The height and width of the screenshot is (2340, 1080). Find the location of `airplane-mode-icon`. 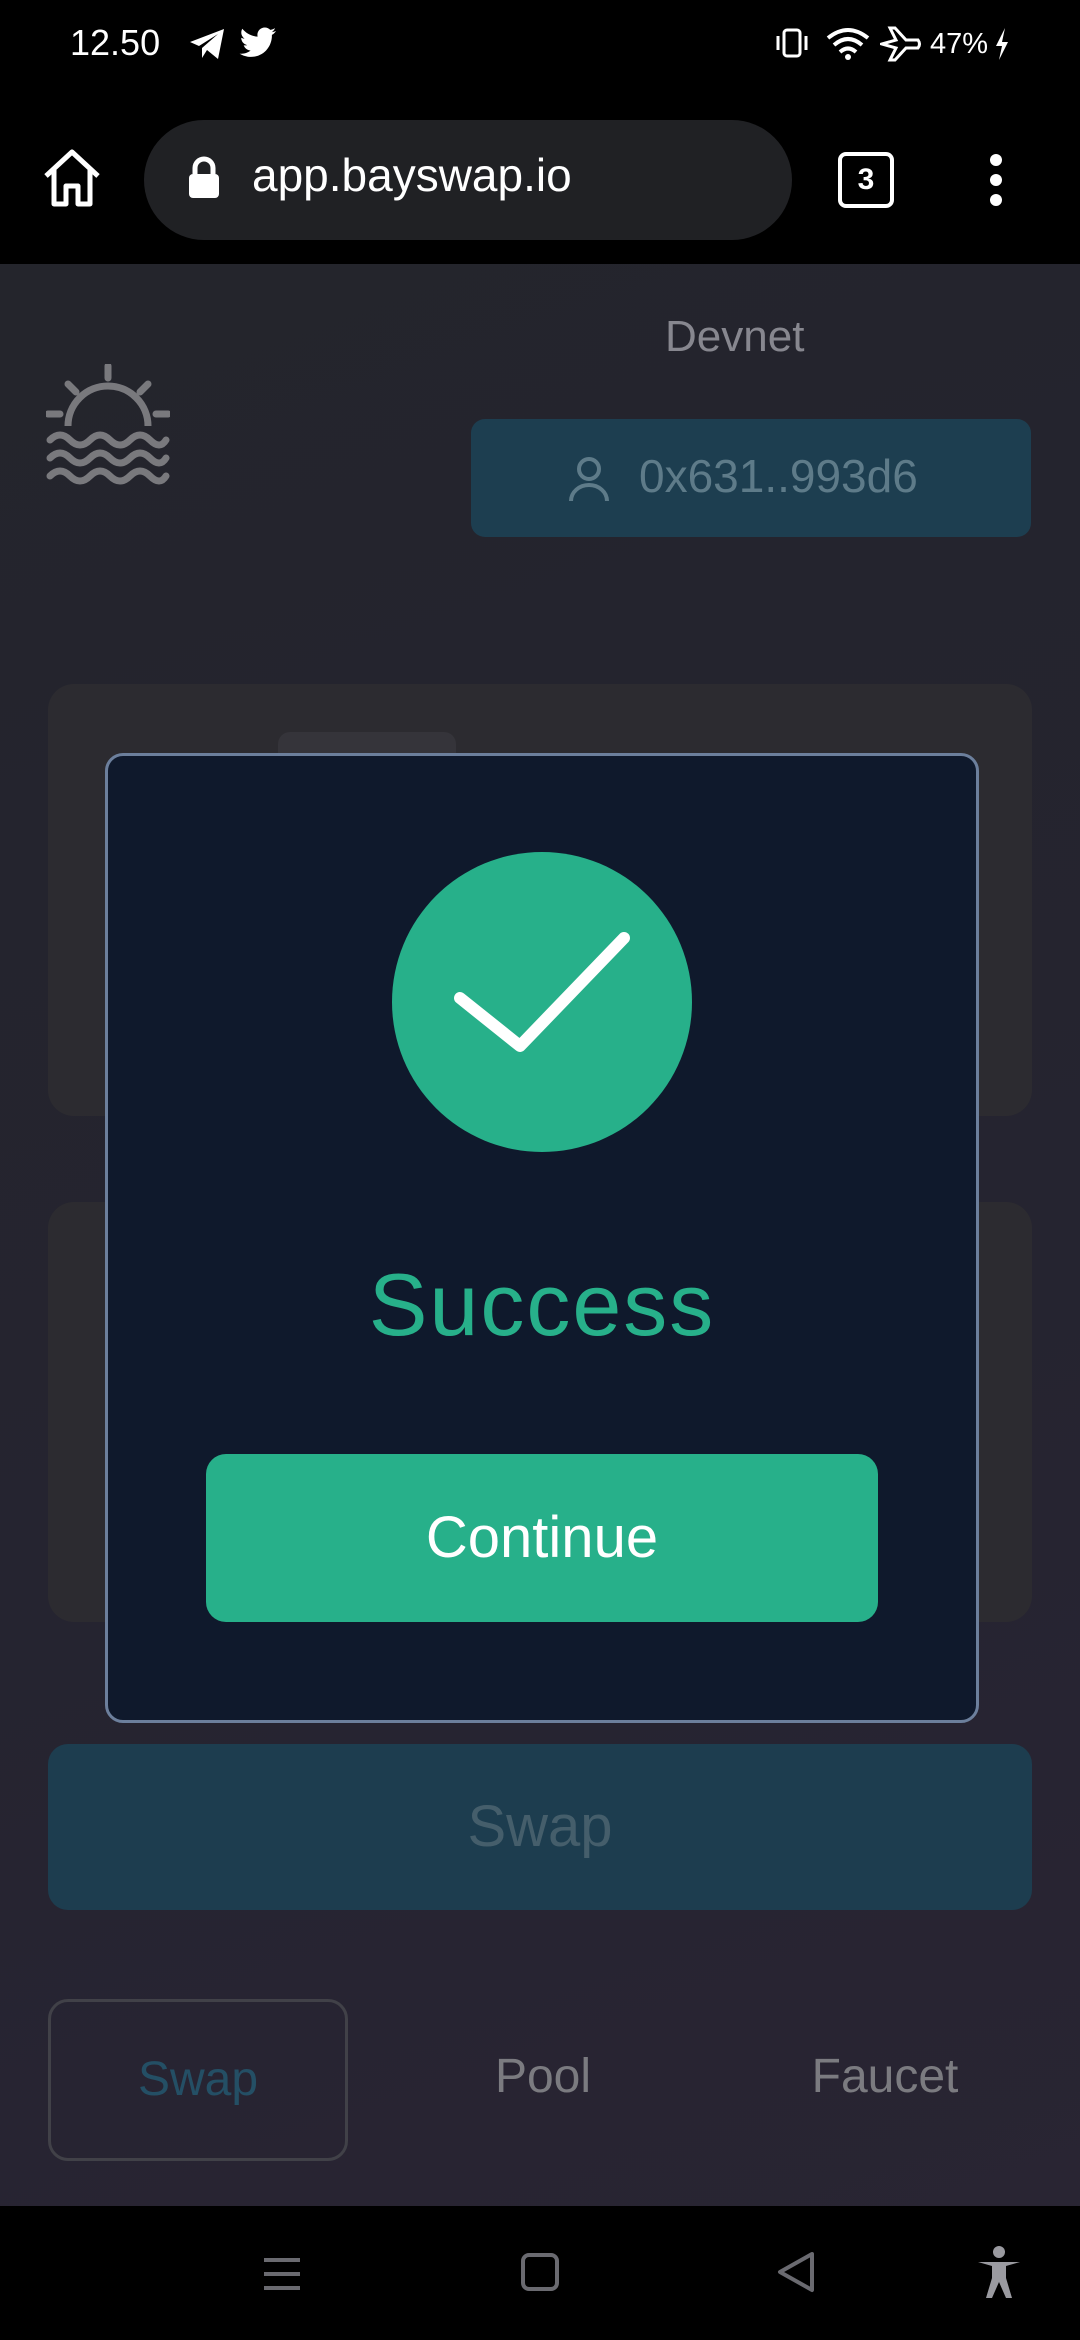

airplane-mode-icon is located at coordinates (899, 46).